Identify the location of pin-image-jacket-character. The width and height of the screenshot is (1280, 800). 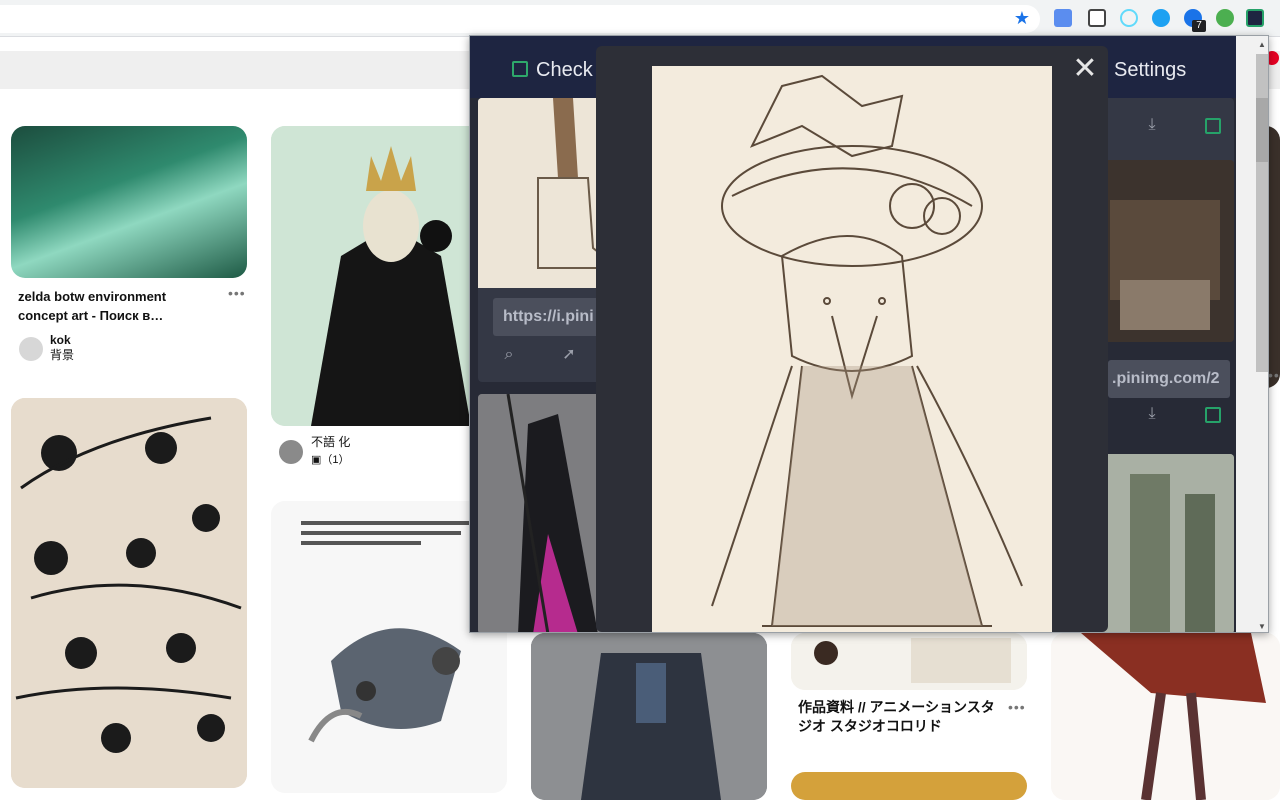
(649, 716).